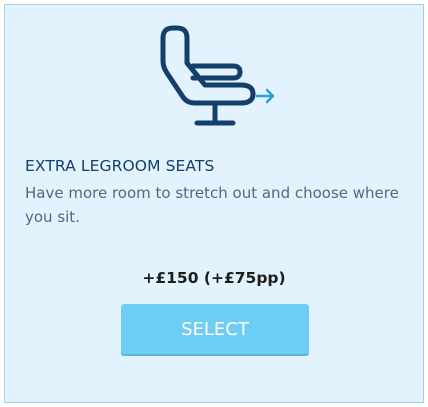  I want to click on seat-illustration, so click(217, 78).